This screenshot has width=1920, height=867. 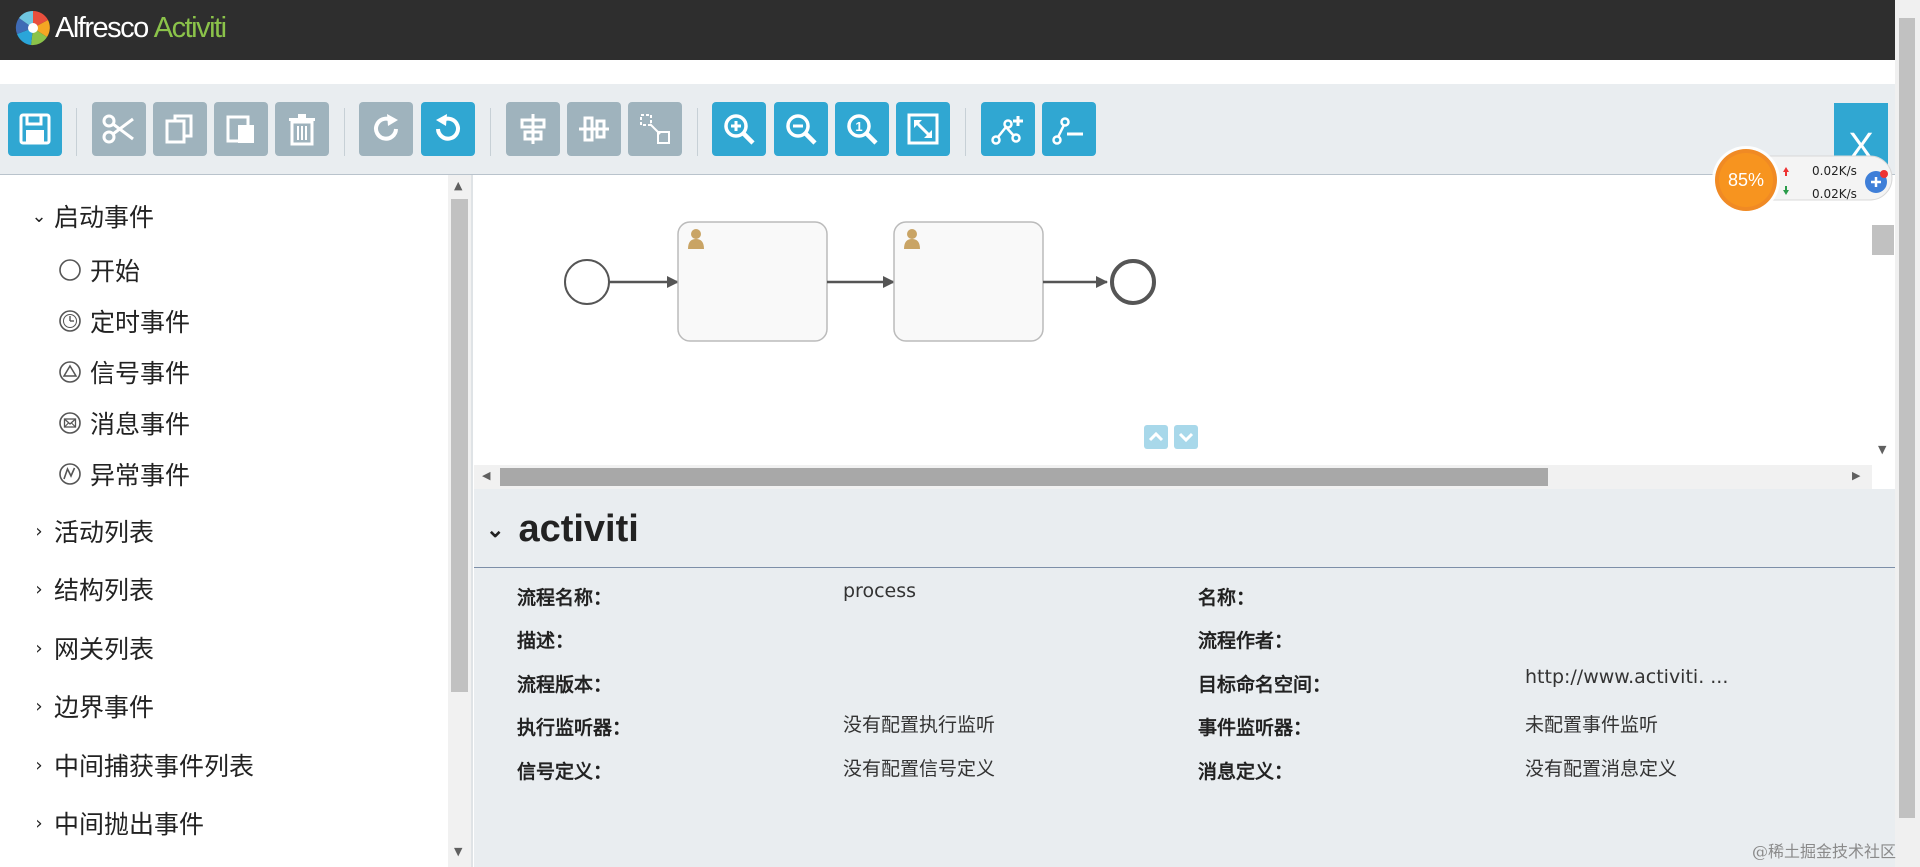 I want to click on paste-icon, so click(x=240, y=129).